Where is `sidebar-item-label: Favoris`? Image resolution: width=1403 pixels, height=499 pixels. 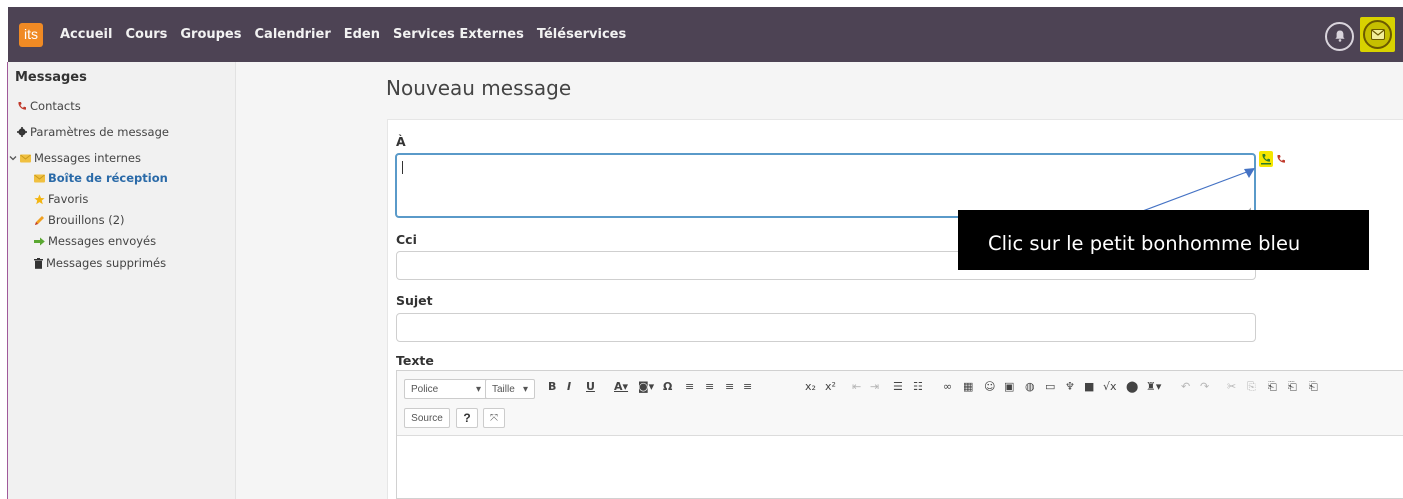 sidebar-item-label: Favoris is located at coordinates (68, 199).